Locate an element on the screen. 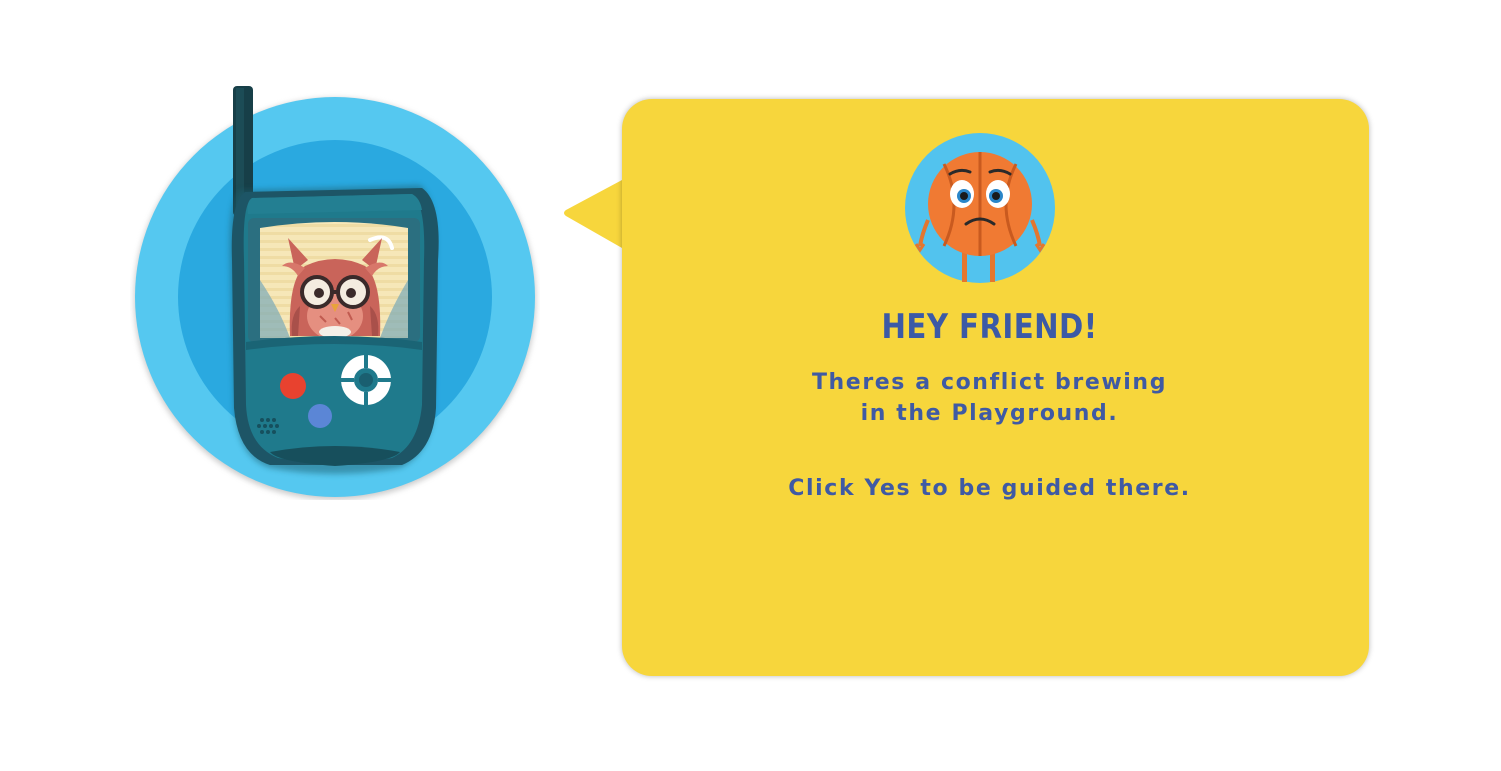  dialog-message-line2: in the Playground. is located at coordinates (989, 413).